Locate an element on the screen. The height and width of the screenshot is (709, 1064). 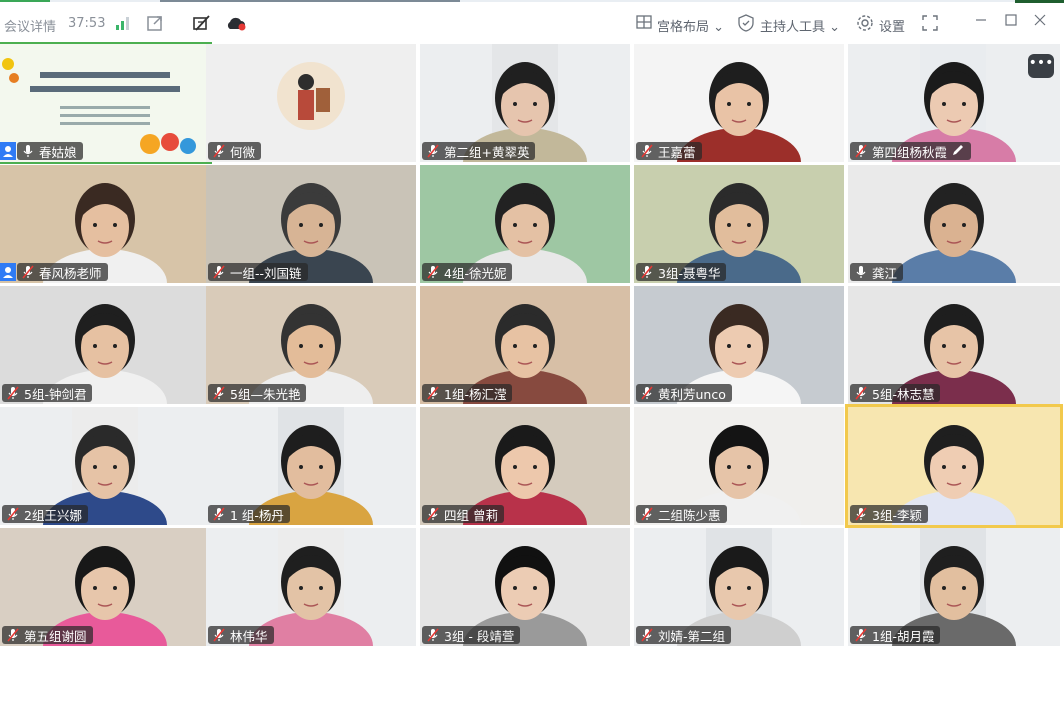
video-tile: 3组-聂粤华 is located at coordinates (739, 224).